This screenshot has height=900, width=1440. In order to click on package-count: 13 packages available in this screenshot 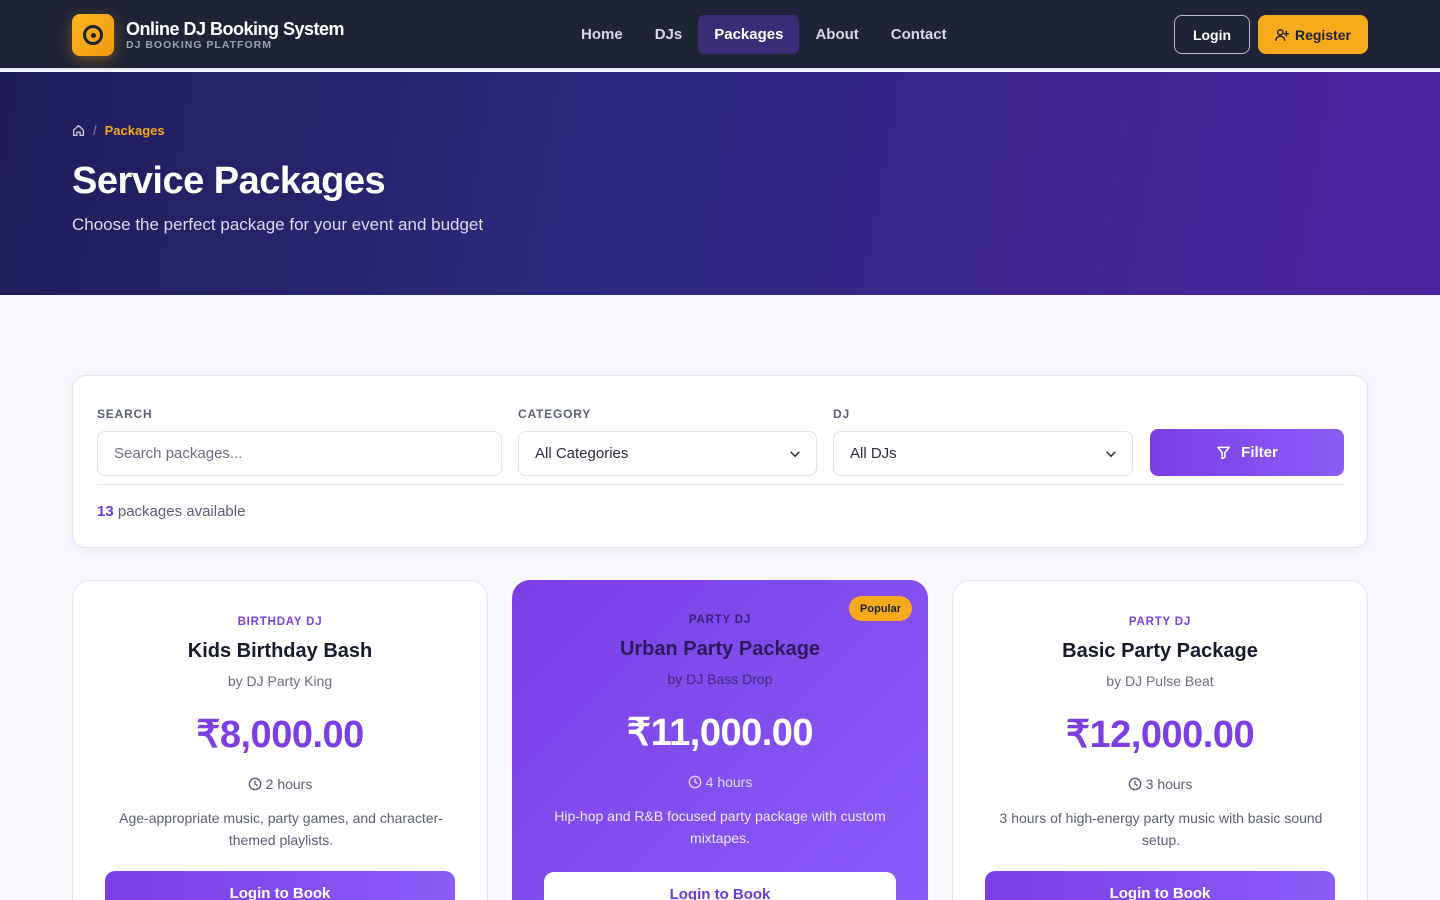, I will do `click(171, 511)`.